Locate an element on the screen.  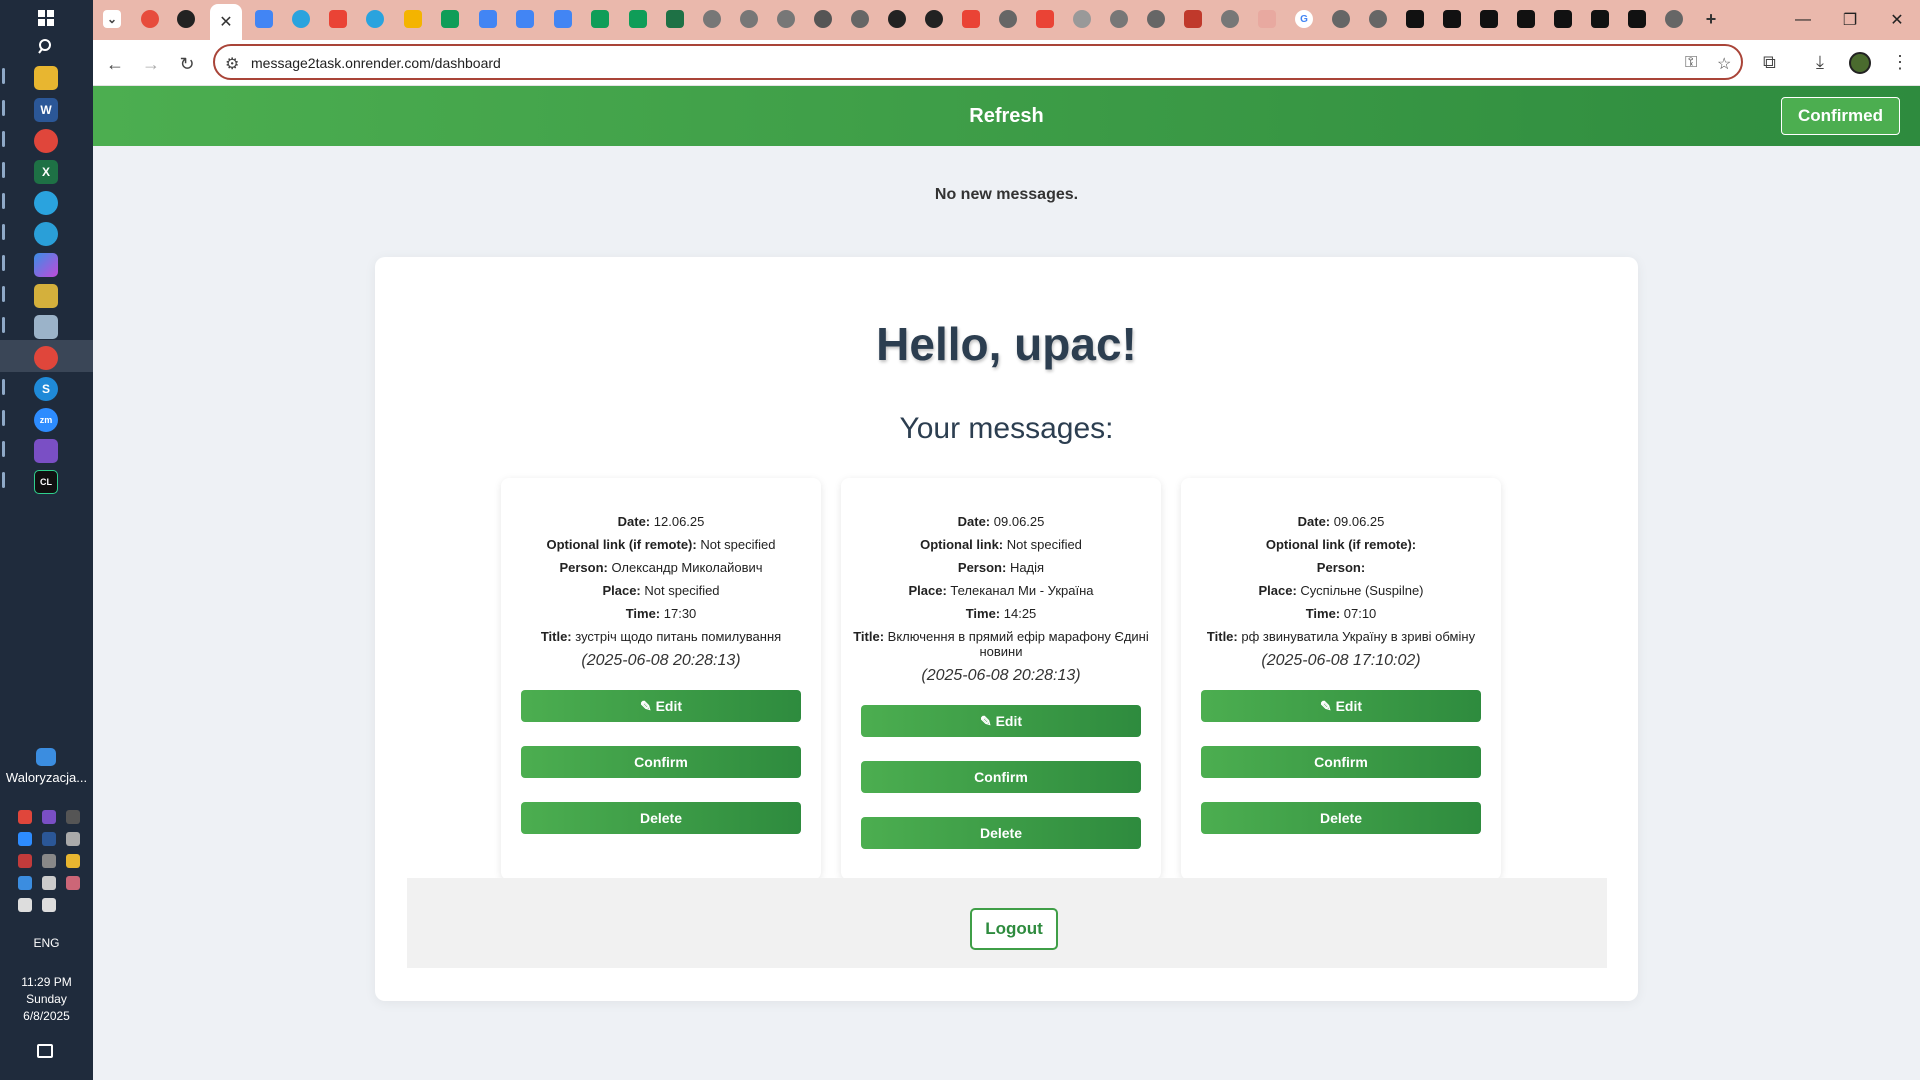
url-text: message2task.onrender.com/dashboard is located at coordinates (376, 63).